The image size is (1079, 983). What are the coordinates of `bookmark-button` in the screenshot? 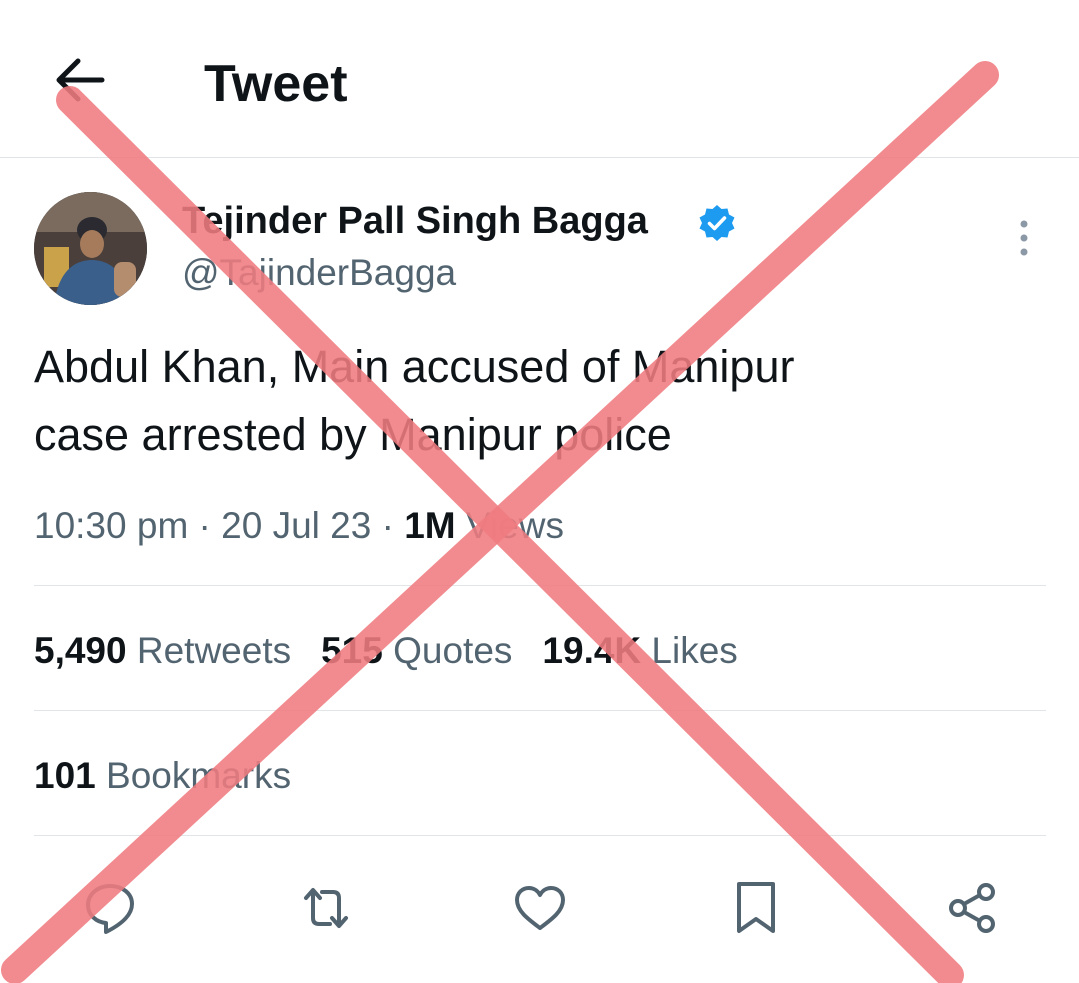 It's located at (756, 908).